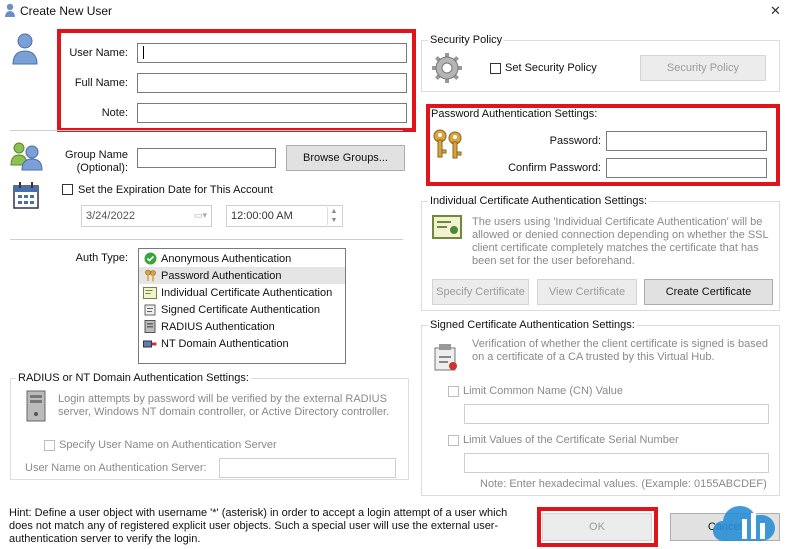 The height and width of the screenshot is (549, 787). I want to click on auth-type-item-label: Individual Certificate Authentication, so click(247, 292).